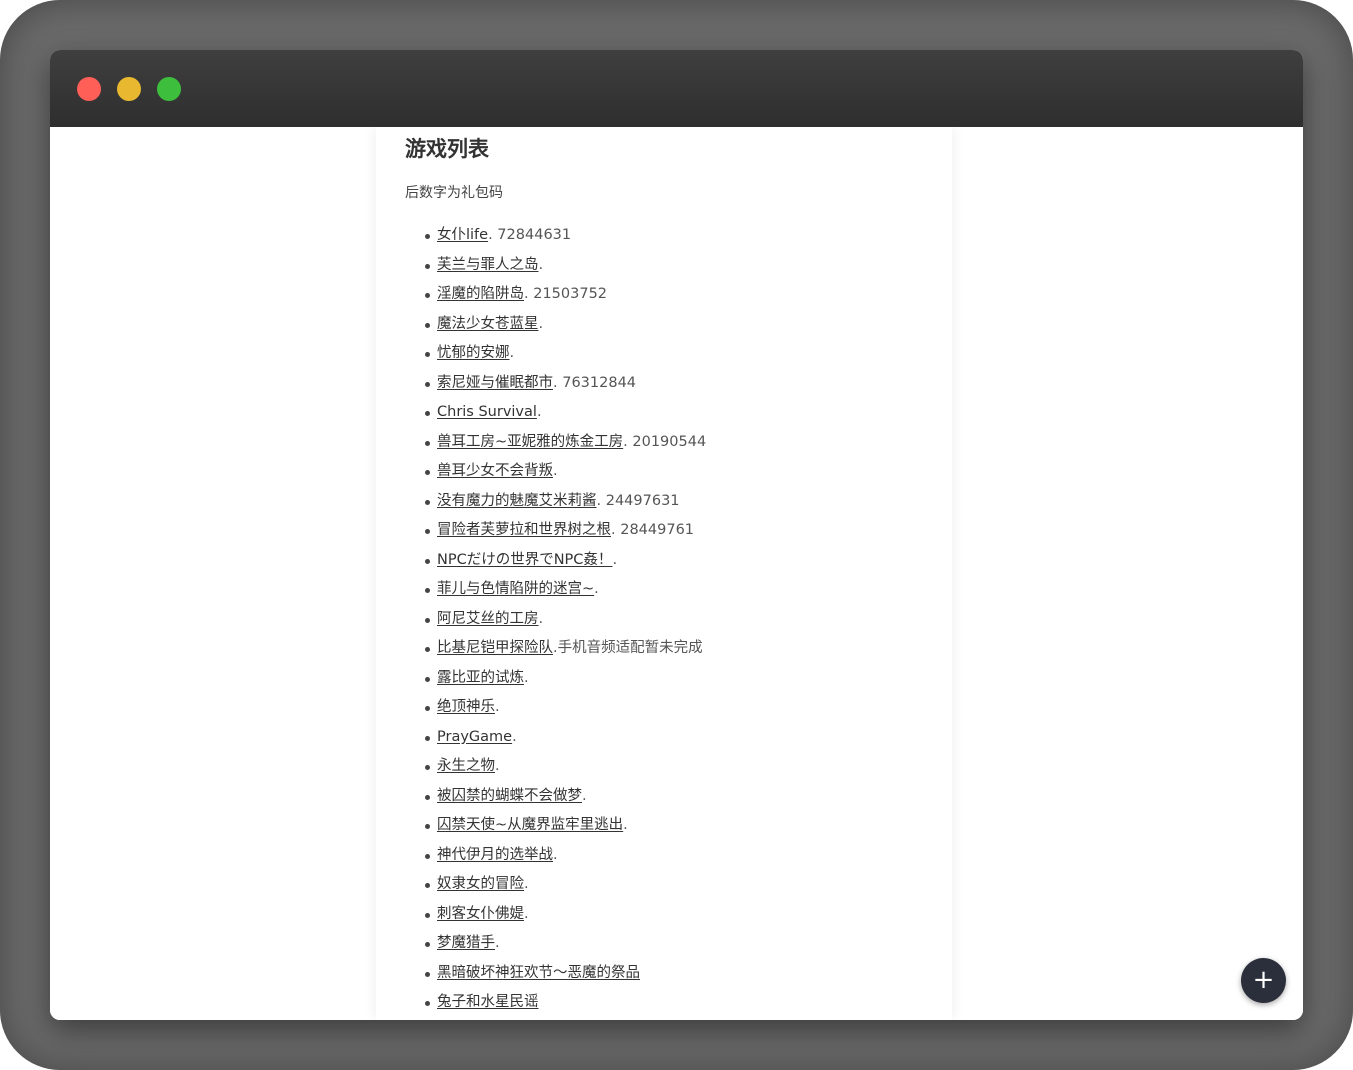 This screenshot has height=1070, width=1353. I want to click on game-link: 芙兰与罪人之岛, so click(488, 265).